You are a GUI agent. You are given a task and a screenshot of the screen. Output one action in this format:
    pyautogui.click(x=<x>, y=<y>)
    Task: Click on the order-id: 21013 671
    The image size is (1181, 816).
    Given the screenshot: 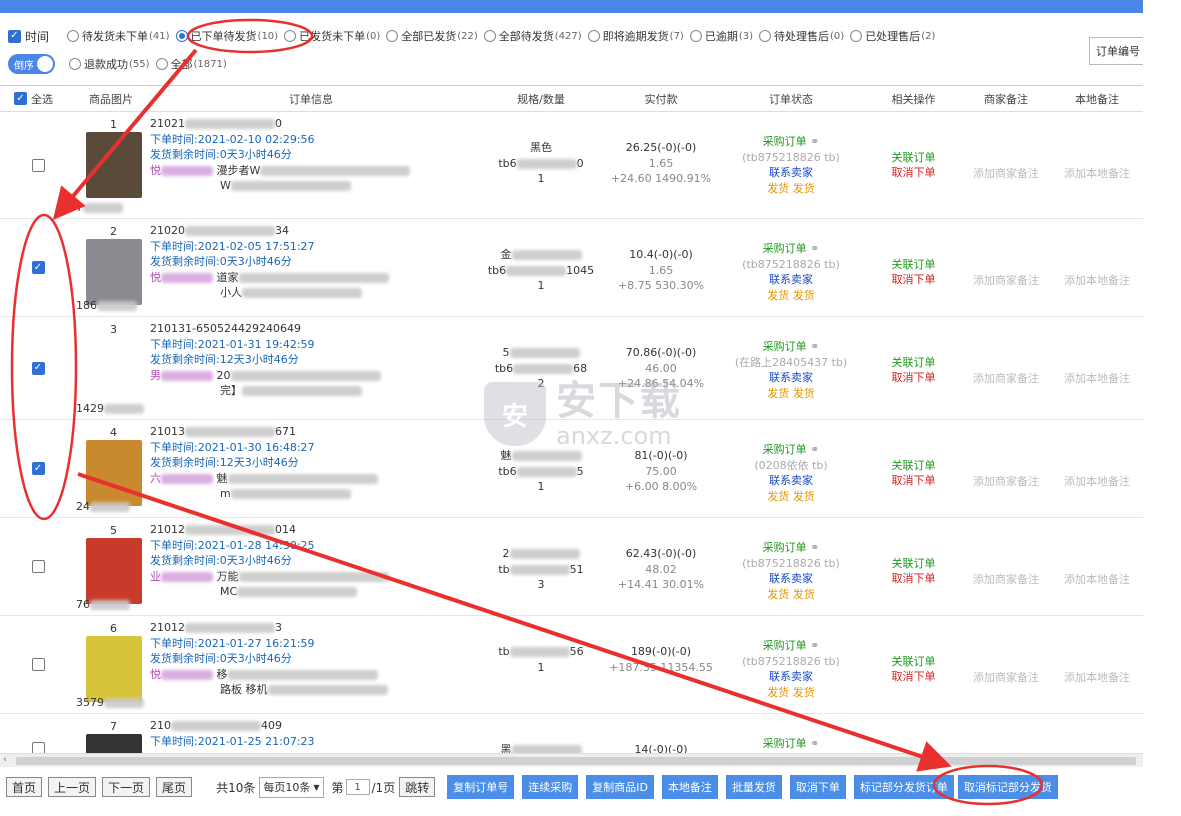 What is the action you would take?
    pyautogui.click(x=313, y=432)
    